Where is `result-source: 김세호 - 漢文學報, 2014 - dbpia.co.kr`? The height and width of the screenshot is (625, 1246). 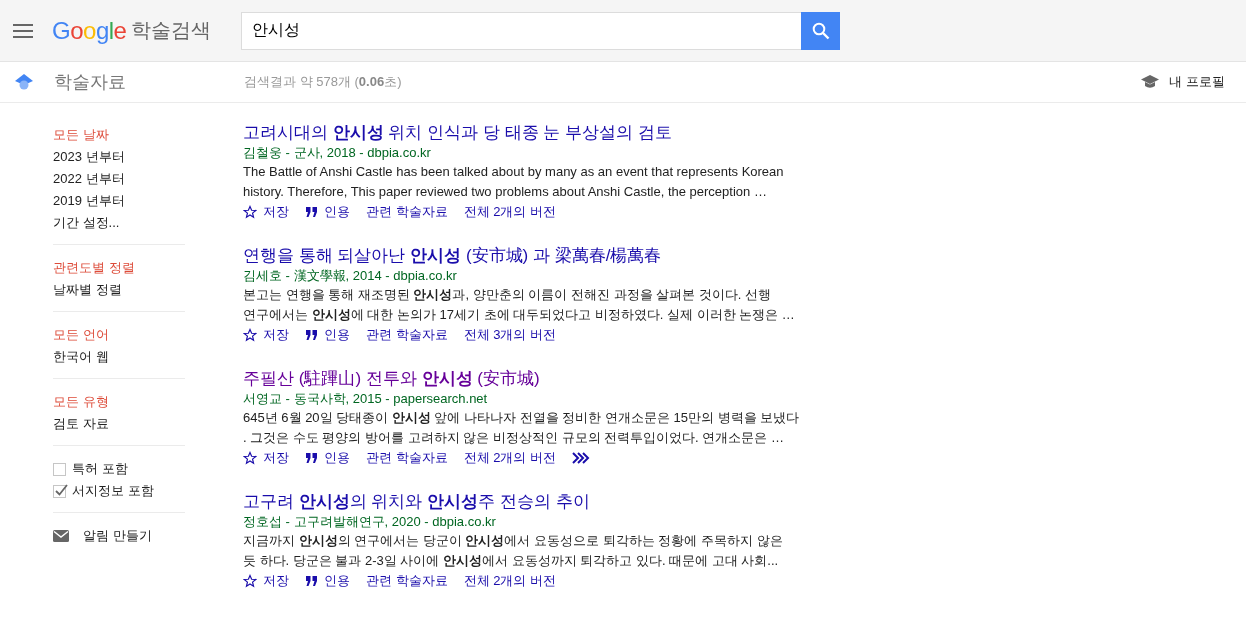 result-source: 김세호 - 漢文學報, 2014 - dbpia.co.kr is located at coordinates (350, 276).